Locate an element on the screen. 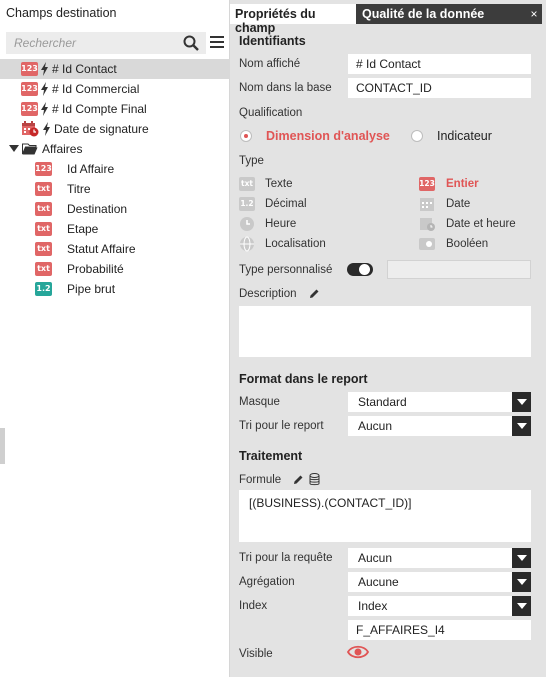  type-date-heure: Date et heure is located at coordinates (481, 224).